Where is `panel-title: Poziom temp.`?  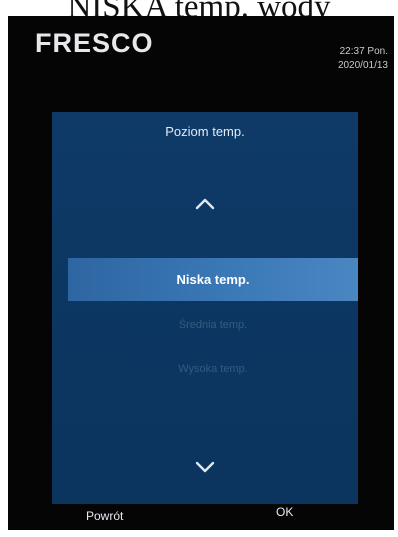
panel-title: Poziom temp. is located at coordinates (205, 131).